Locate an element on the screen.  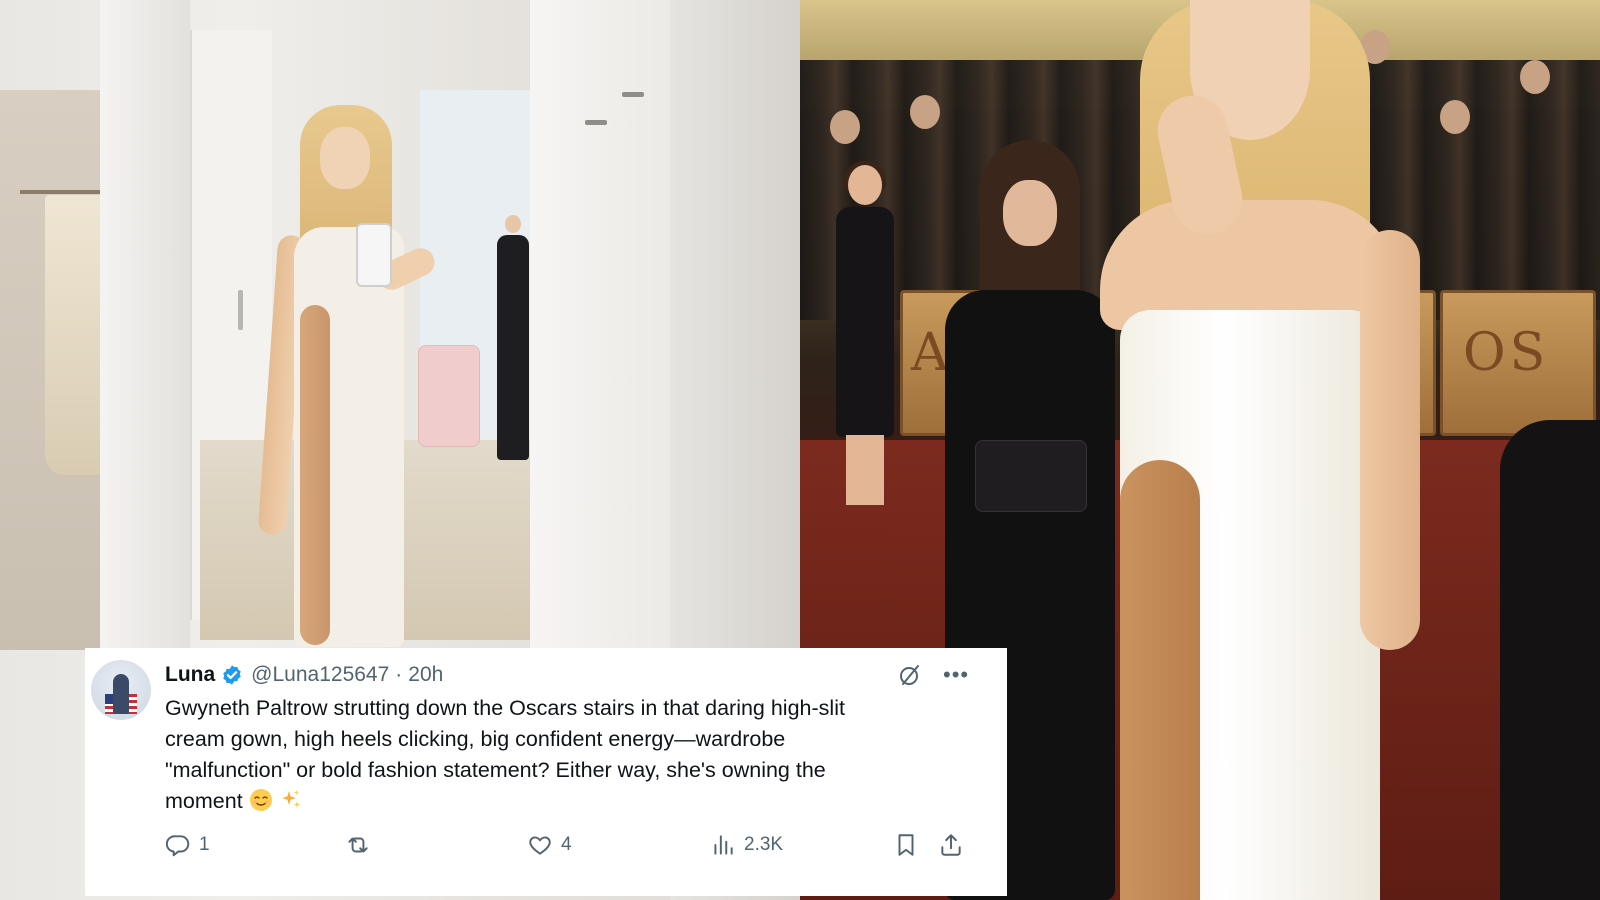
more-icon: ••• is located at coordinates (956, 675).